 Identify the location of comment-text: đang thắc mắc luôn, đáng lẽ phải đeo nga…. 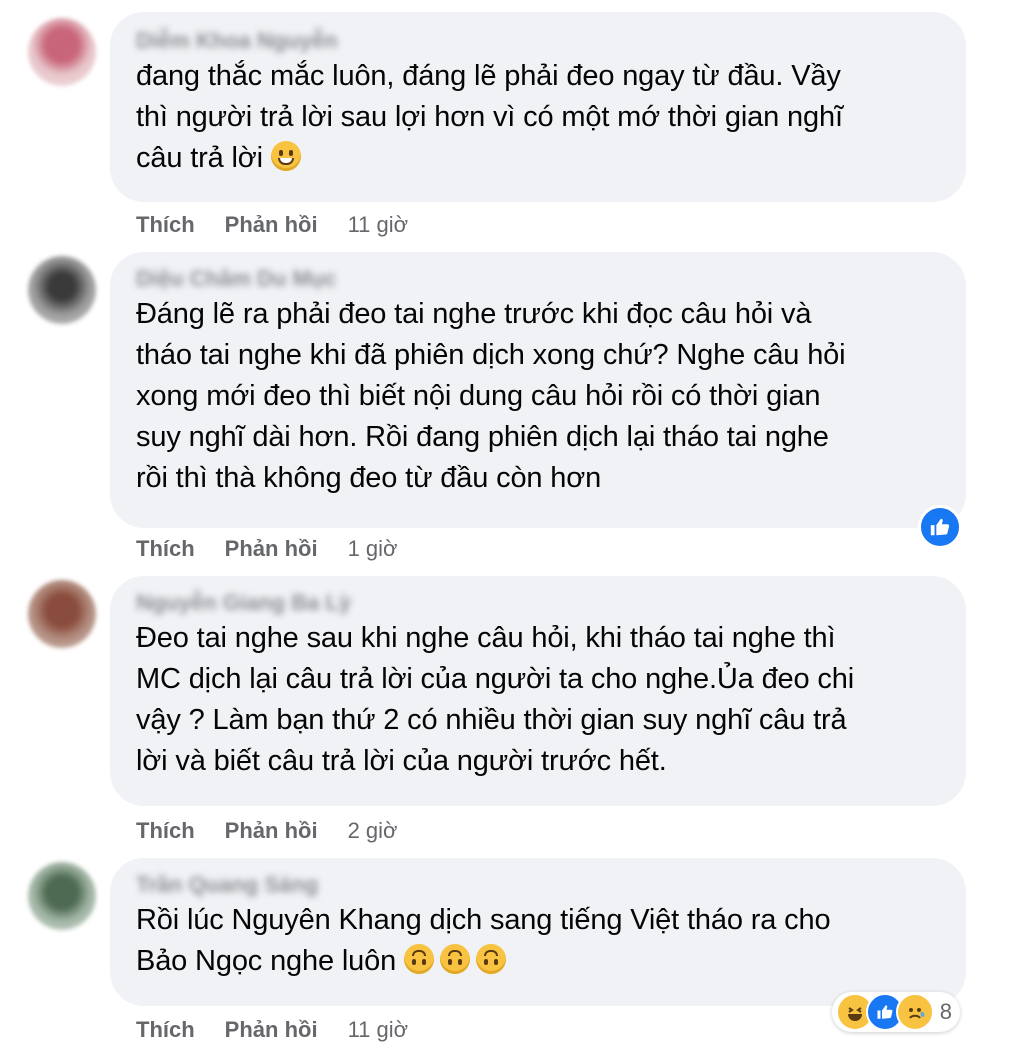
(489, 117).